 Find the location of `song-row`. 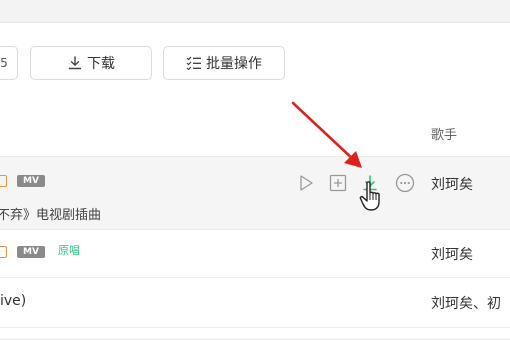

song-row is located at coordinates (255, 334).